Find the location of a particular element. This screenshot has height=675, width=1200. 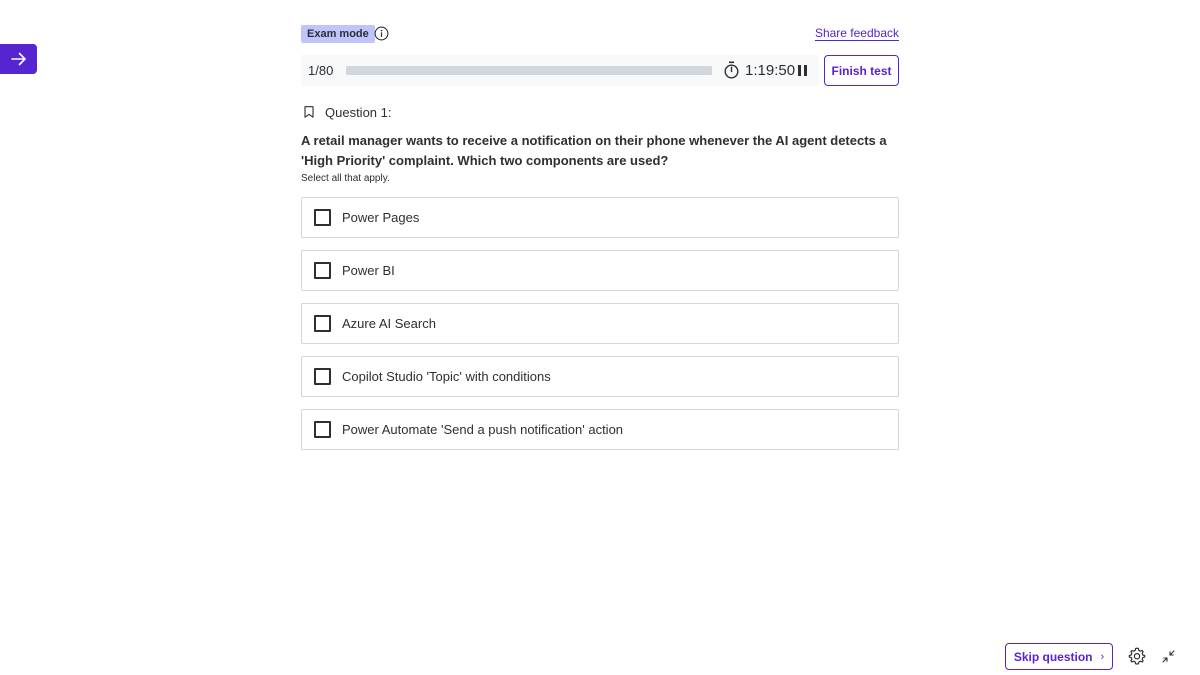

collapse-icon is located at coordinates (1168, 656).